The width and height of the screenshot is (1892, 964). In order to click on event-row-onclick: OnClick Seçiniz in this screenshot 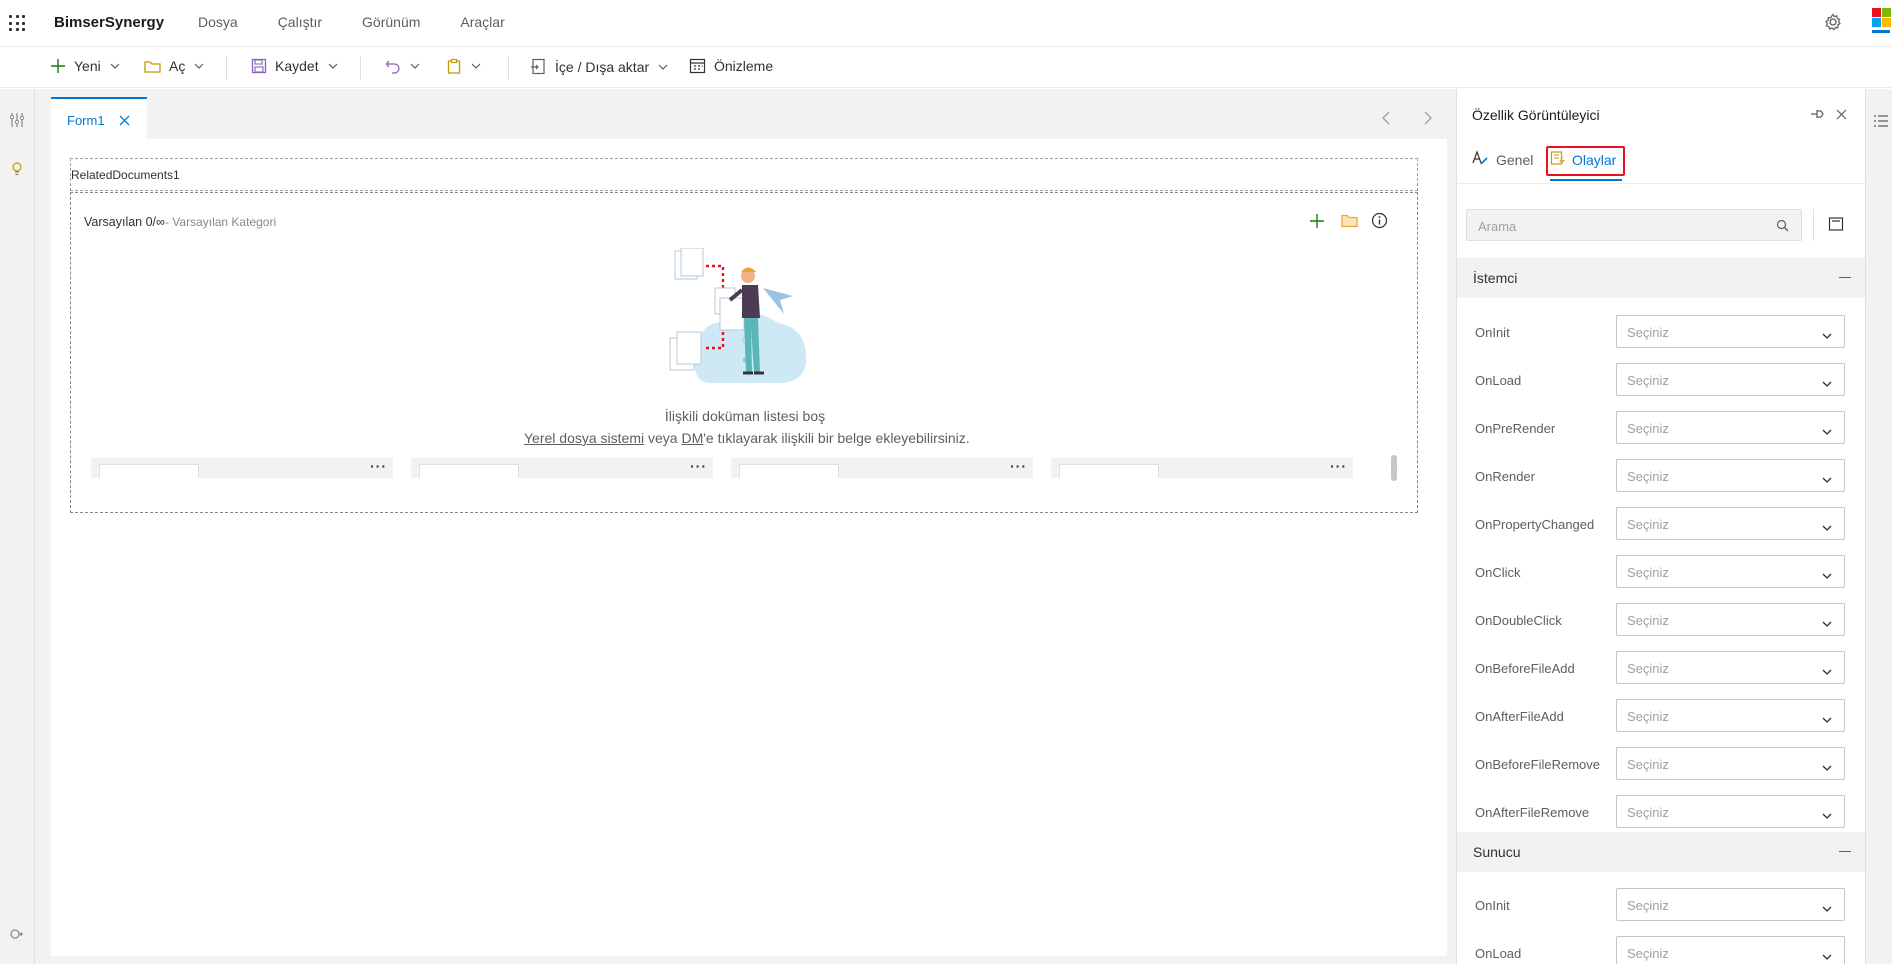, I will do `click(1661, 574)`.